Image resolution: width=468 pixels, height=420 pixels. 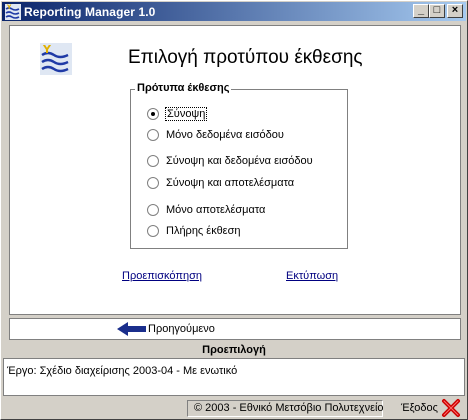 I want to click on water-waves-logo-icon: Y, so click(x=56, y=59).